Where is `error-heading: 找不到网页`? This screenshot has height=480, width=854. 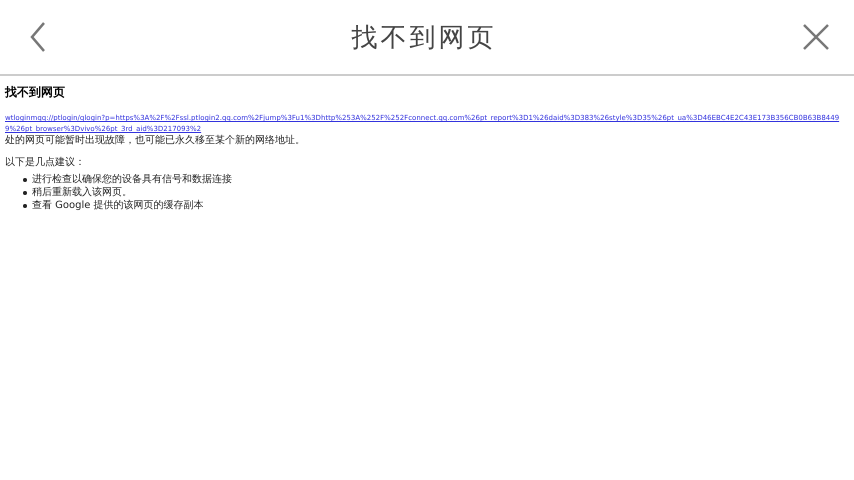 error-heading: 找不到网页 is located at coordinates (35, 92).